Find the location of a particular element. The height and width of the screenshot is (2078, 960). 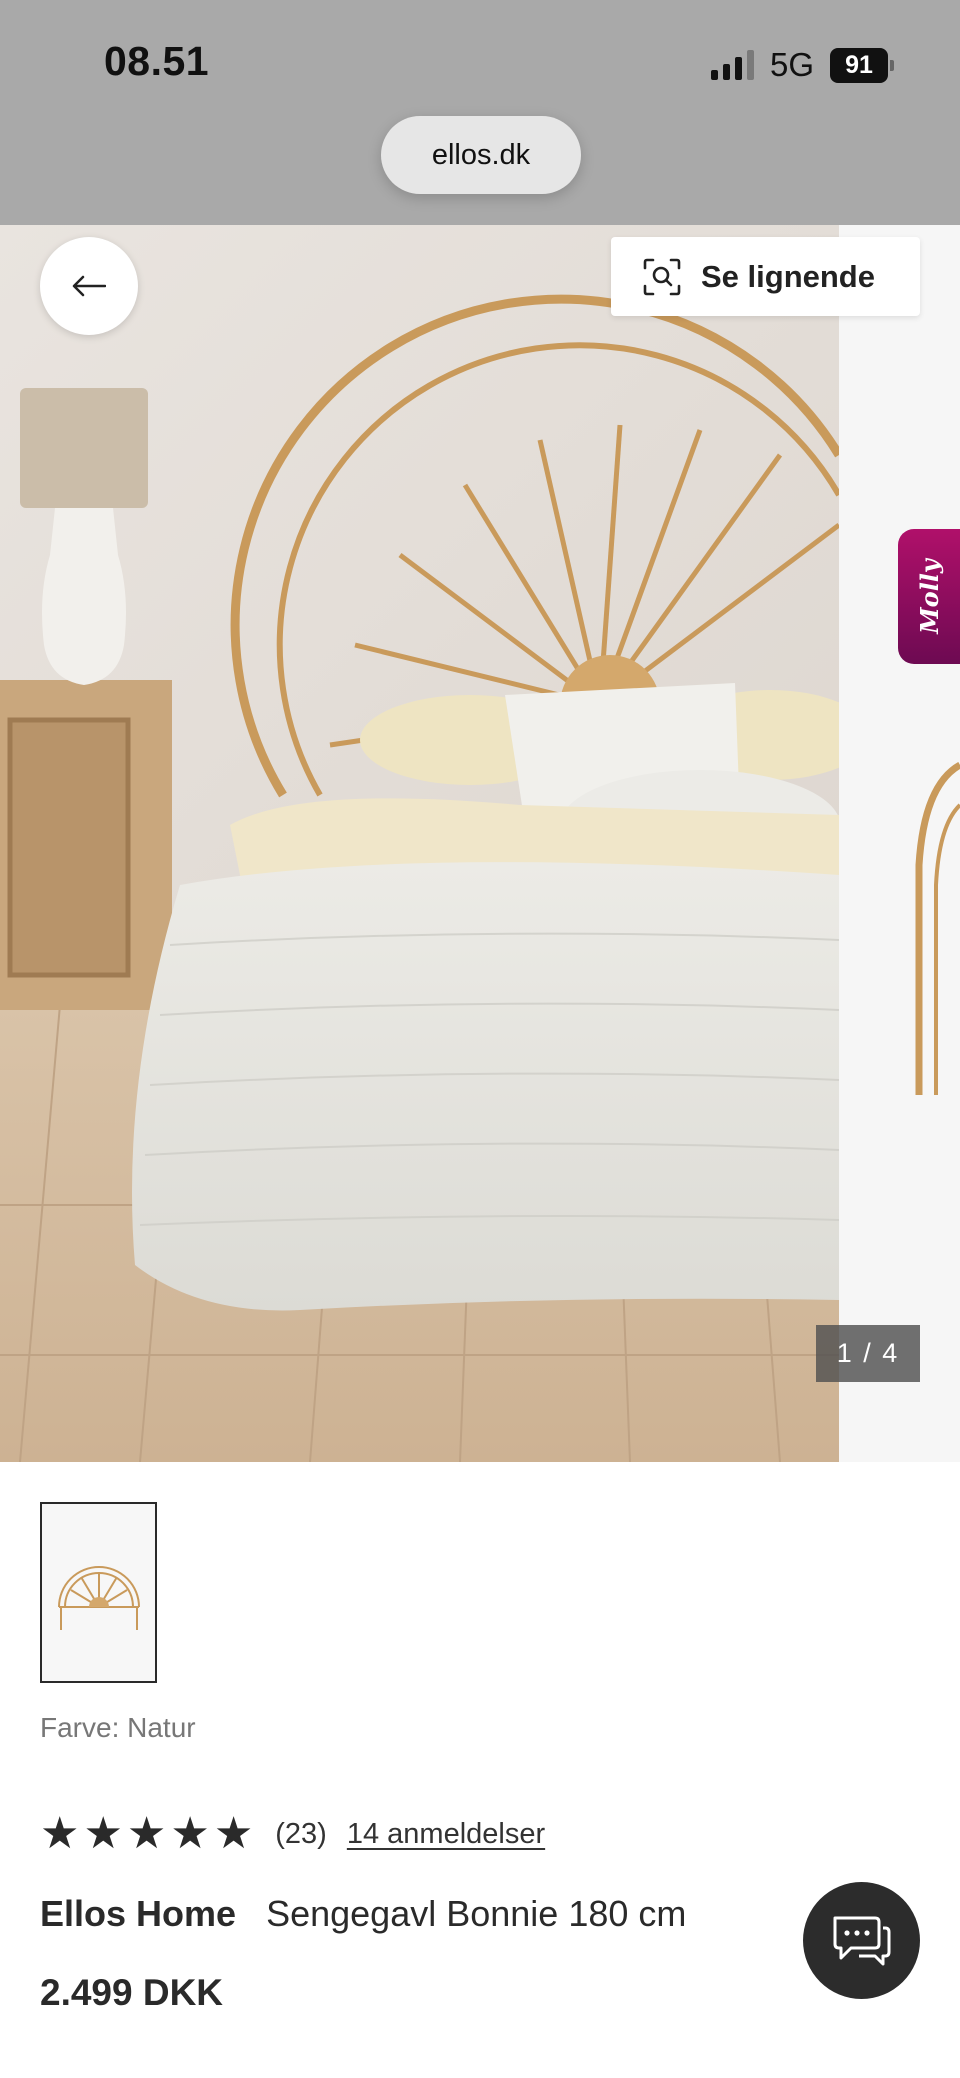

product-title: Ellos Home Sengegavl Bonnie 180 cm is located at coordinates (363, 1914).